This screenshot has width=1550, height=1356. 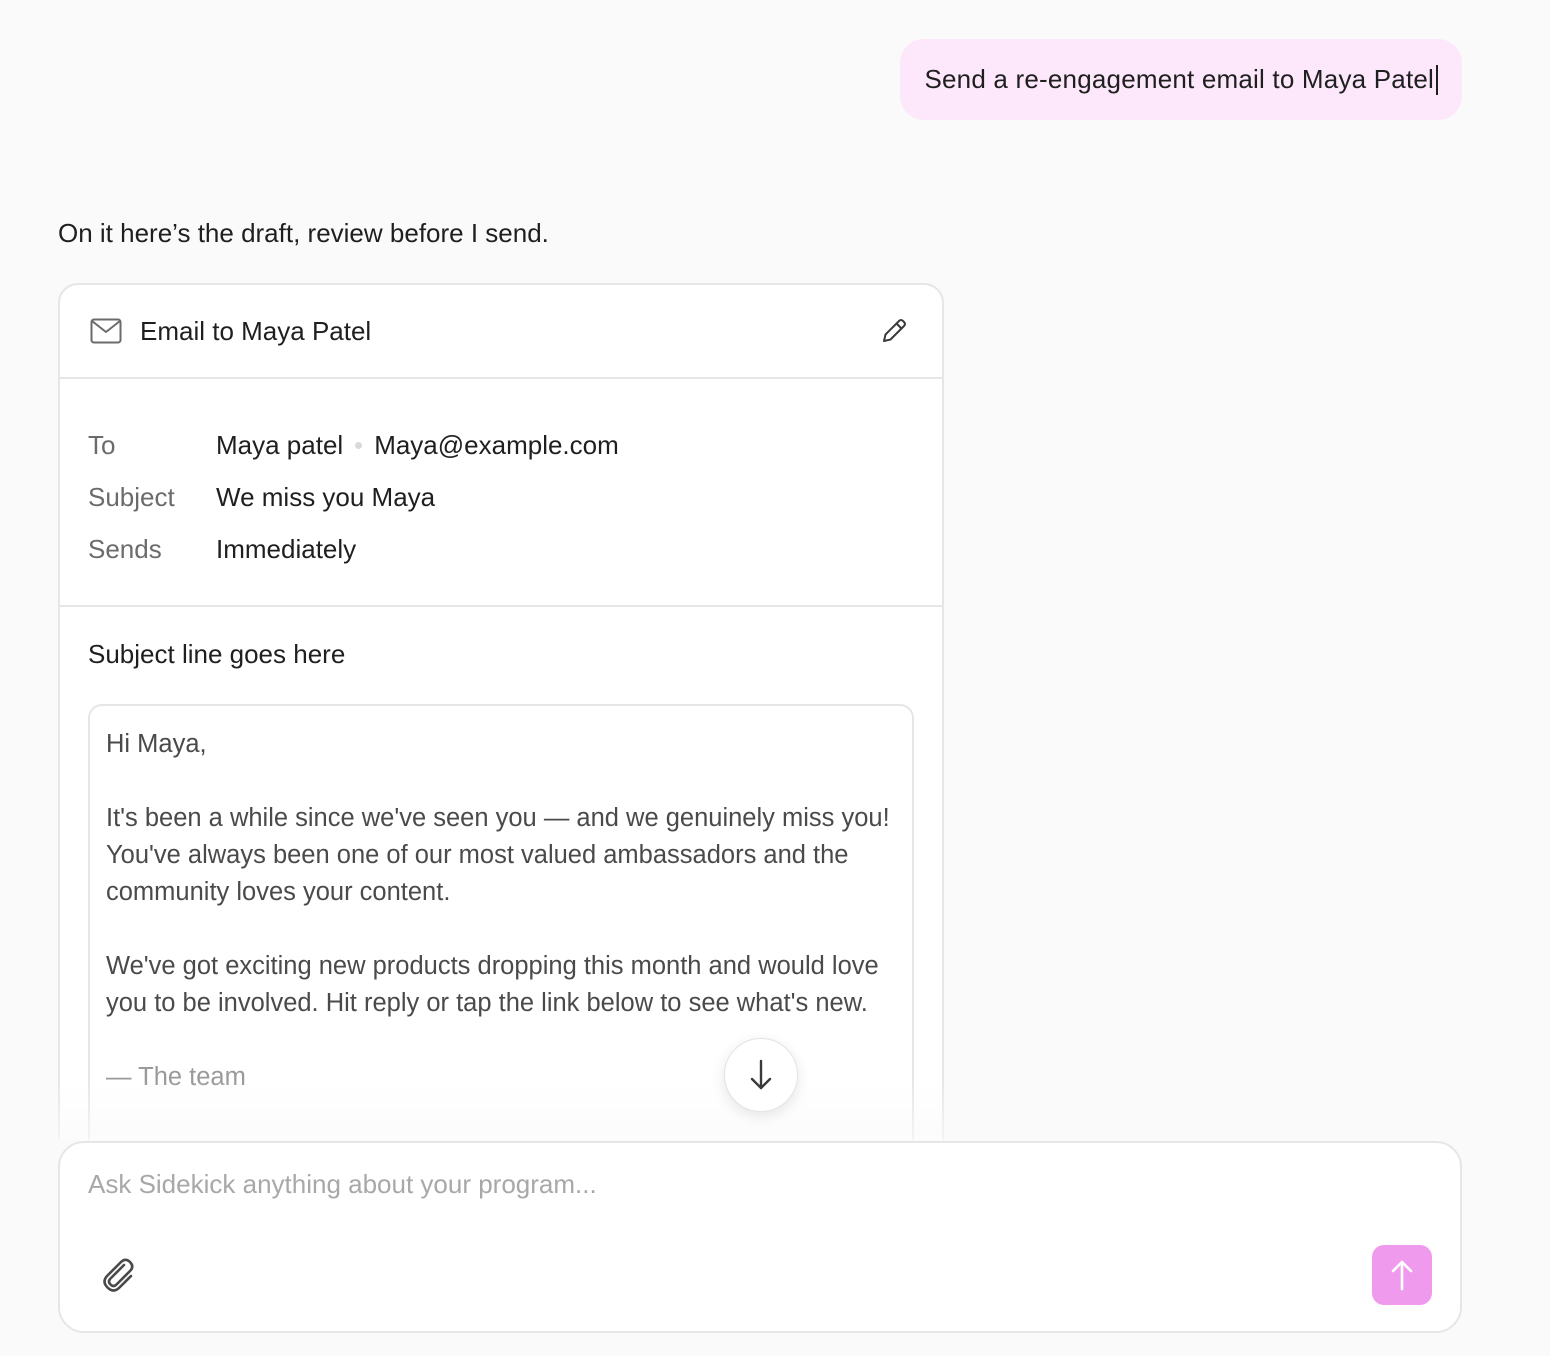 I want to click on subject-label: Subject, so click(x=131, y=496).